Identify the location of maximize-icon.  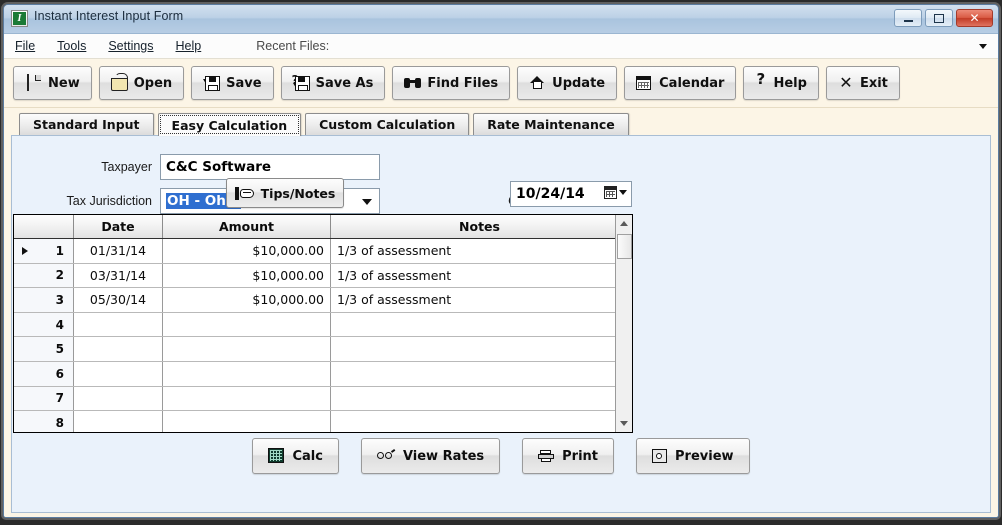
(939, 18).